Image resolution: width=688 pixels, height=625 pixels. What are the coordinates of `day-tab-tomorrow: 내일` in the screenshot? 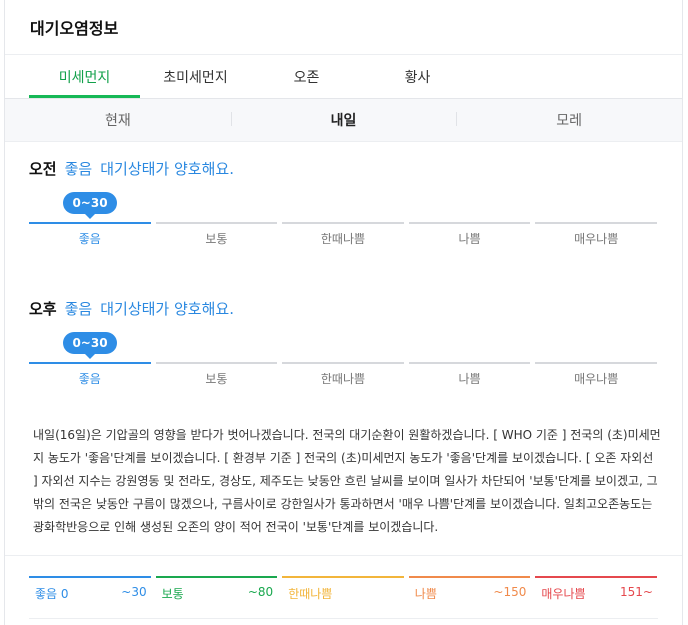 It's located at (343, 120).